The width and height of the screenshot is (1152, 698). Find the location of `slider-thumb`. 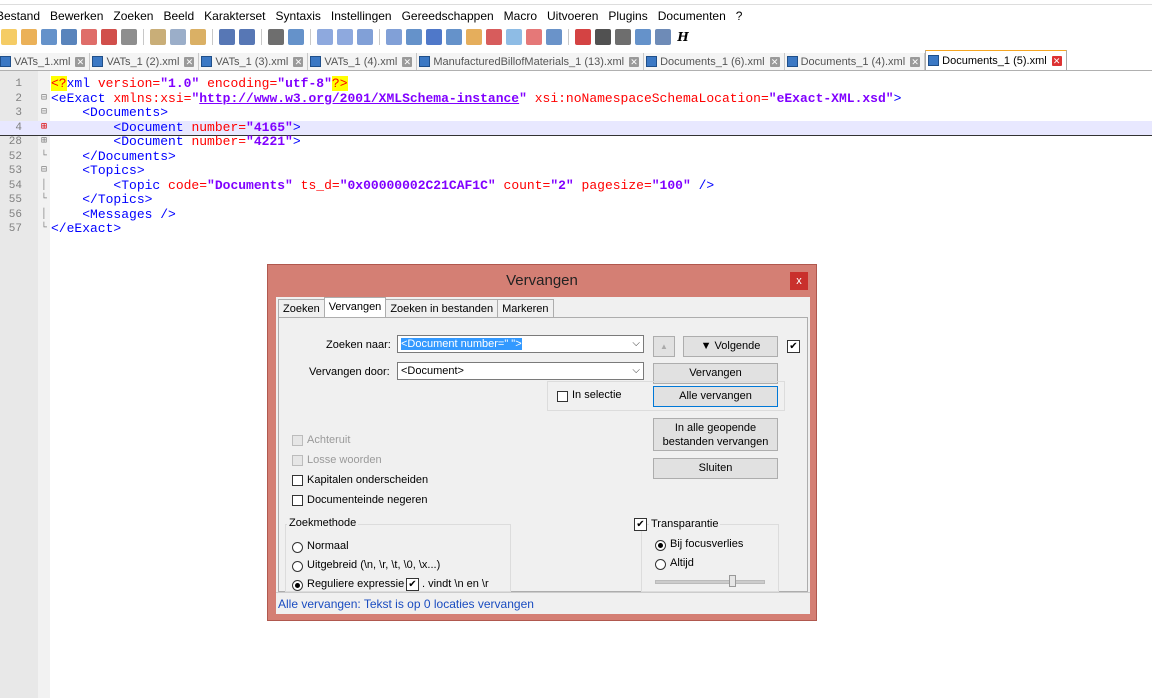

slider-thumb is located at coordinates (732, 581).